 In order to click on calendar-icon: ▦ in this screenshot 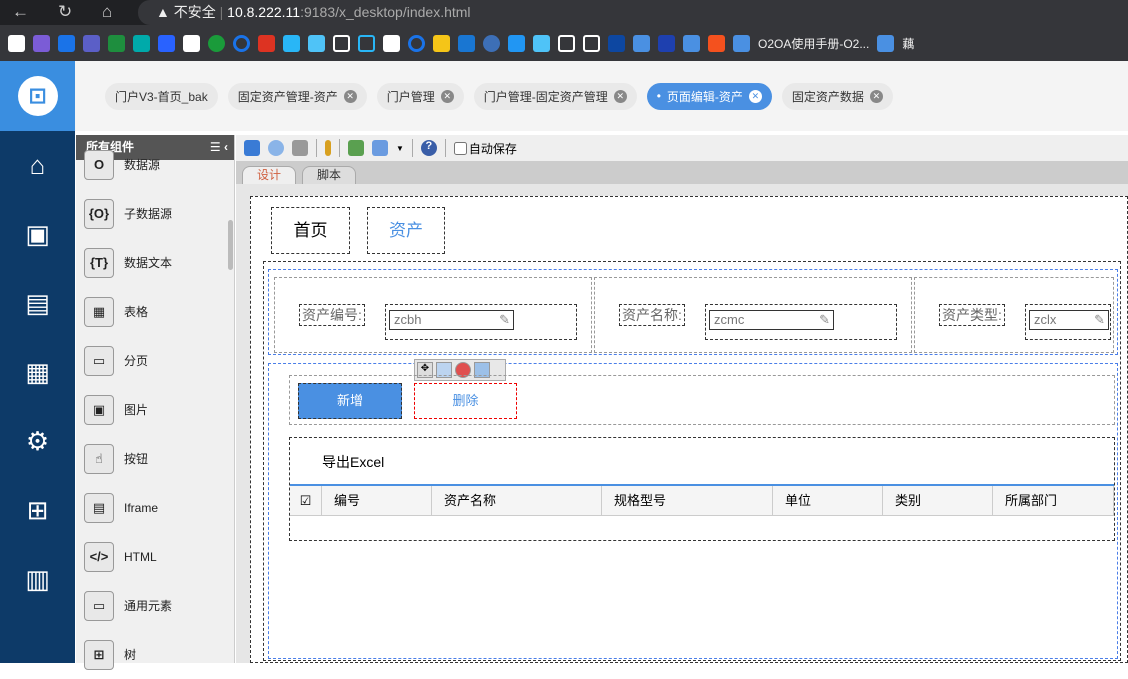, I will do `click(37, 372)`.